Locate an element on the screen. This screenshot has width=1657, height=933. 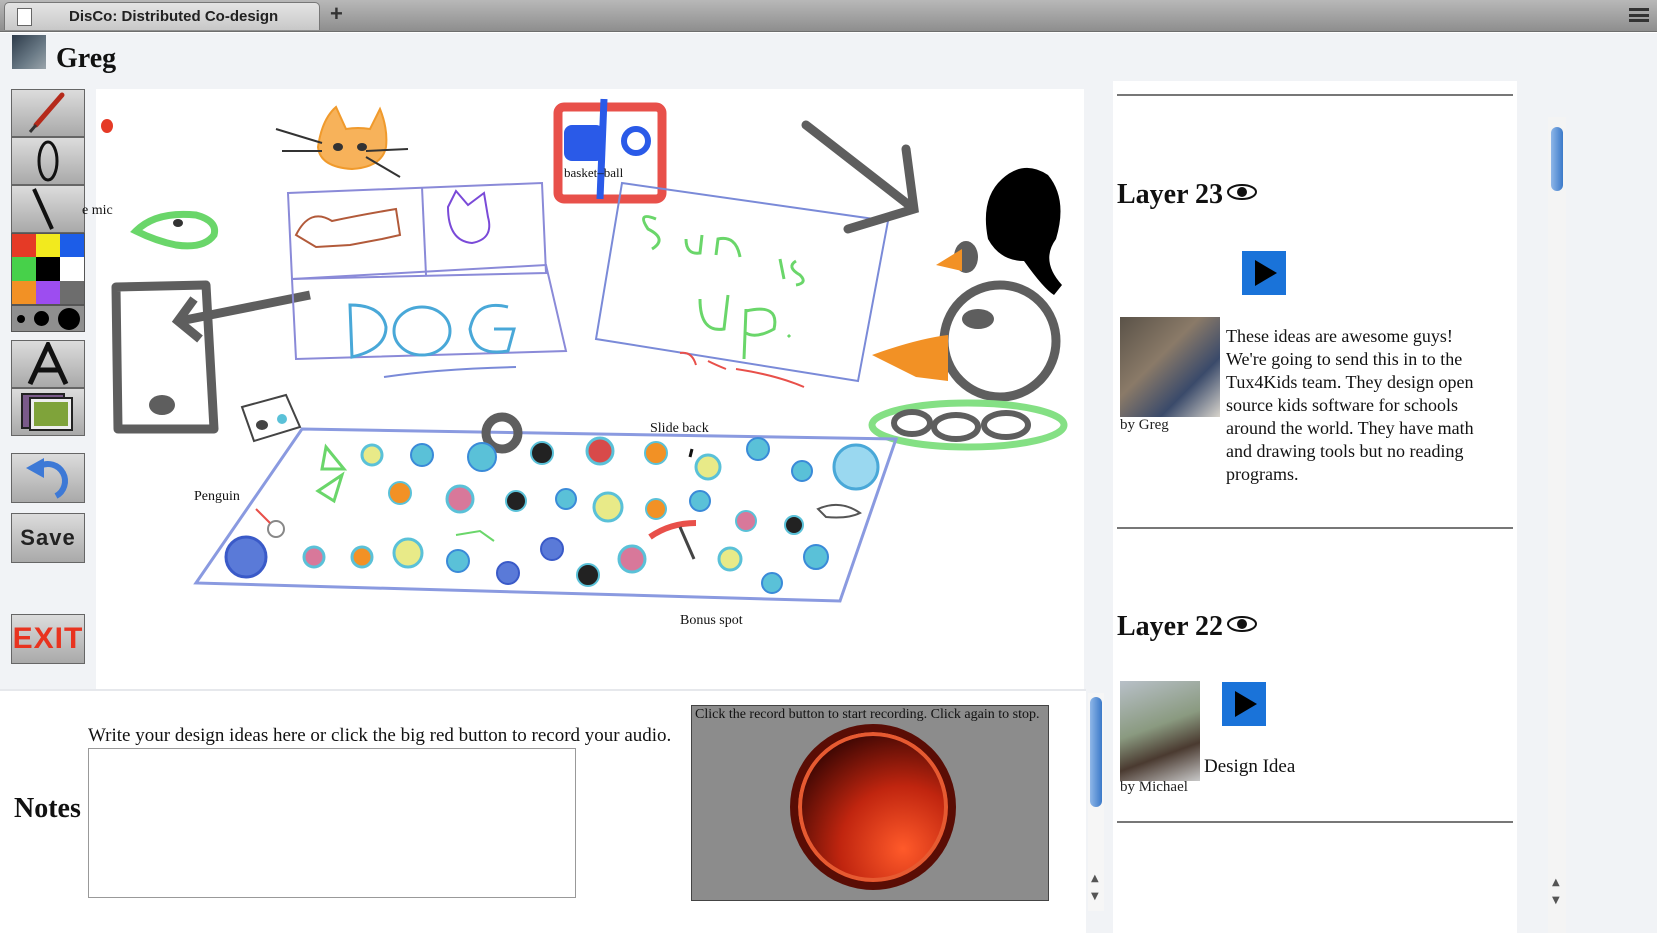
text-tool-button is located at coordinates (48, 364).